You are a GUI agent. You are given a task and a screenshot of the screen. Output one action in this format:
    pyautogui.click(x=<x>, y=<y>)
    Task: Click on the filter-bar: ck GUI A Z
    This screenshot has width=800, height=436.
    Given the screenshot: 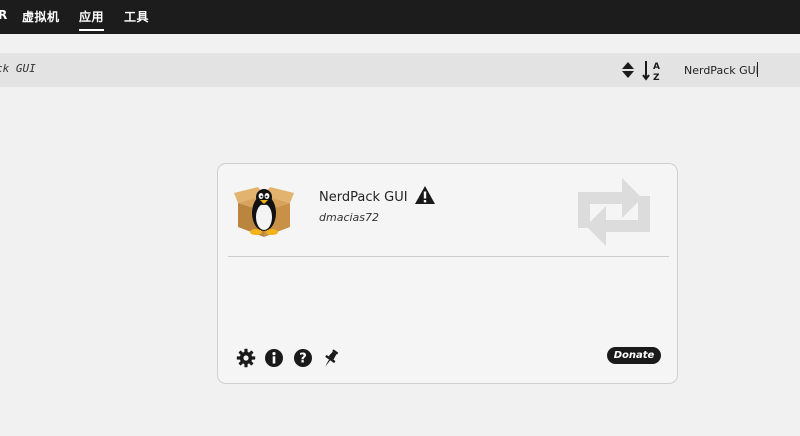 What is the action you would take?
    pyautogui.click(x=400, y=70)
    